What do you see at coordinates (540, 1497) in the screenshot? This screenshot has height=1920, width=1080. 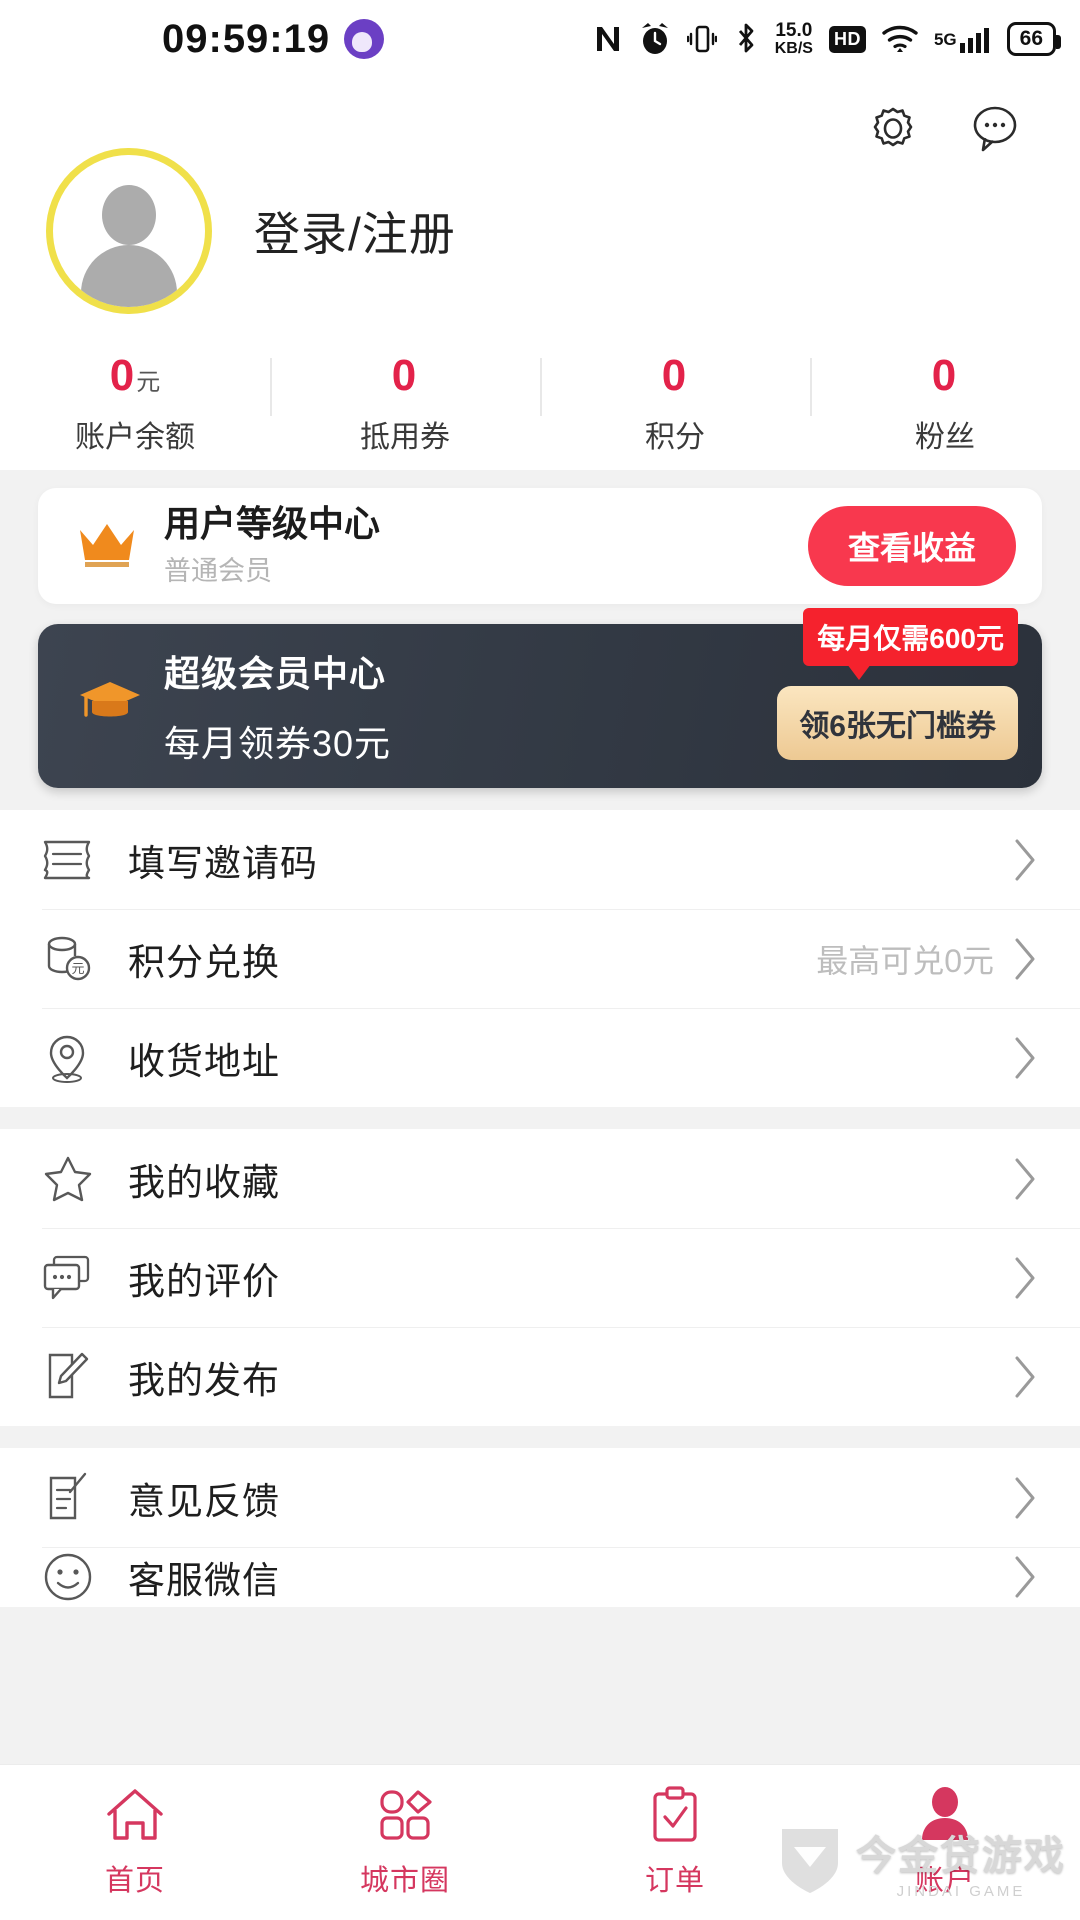 I see `menu-item-feedback: 意见反馈` at bounding box center [540, 1497].